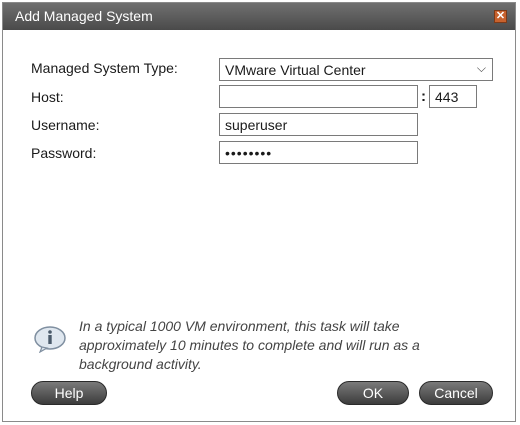 The image size is (520, 425). What do you see at coordinates (318, 124) in the screenshot?
I see `username-input: superuser` at bounding box center [318, 124].